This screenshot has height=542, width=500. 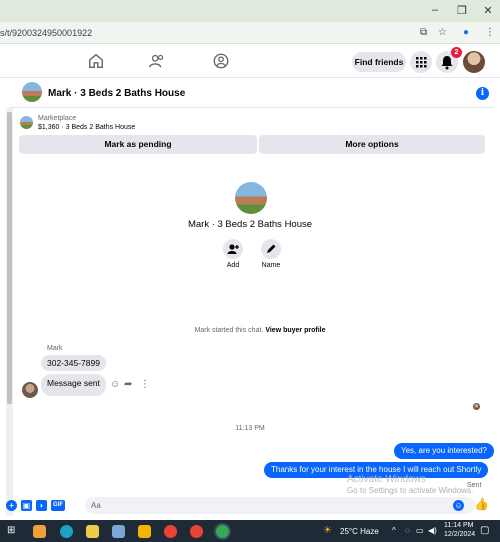 What do you see at coordinates (481, 504) in the screenshot?
I see `like-icon: 👍` at bounding box center [481, 504].